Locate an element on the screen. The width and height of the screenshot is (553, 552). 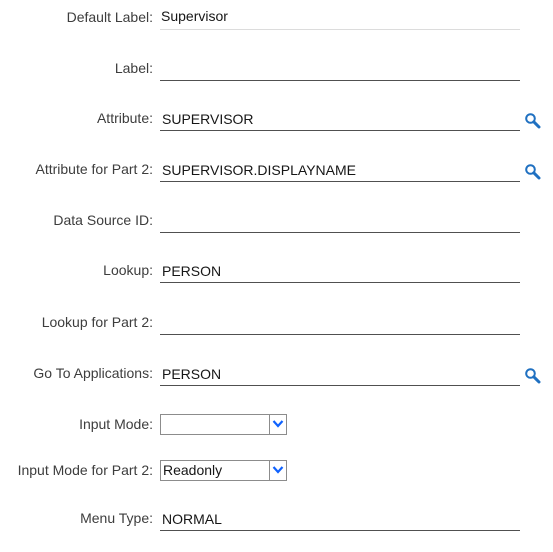
input-mode-part2-label: Input Mode for Part 2: is located at coordinates (85, 470).